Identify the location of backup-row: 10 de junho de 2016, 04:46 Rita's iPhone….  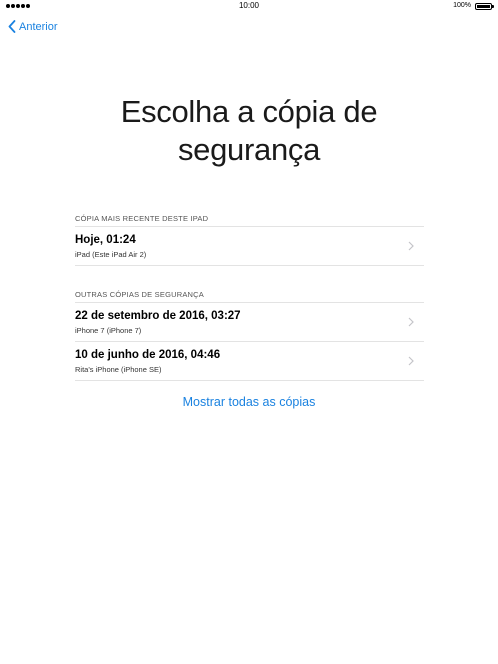
(249, 361).